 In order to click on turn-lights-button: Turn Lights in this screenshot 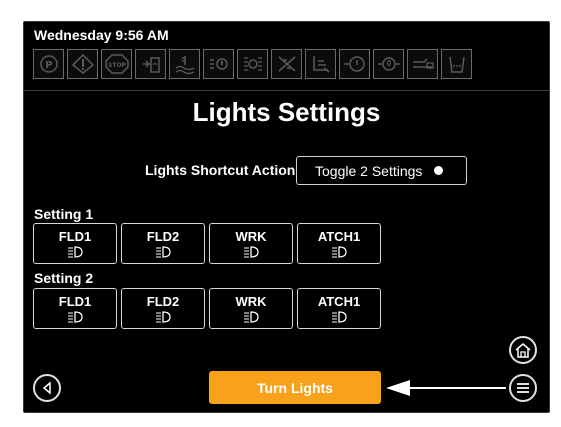, I will do `click(295, 387)`.